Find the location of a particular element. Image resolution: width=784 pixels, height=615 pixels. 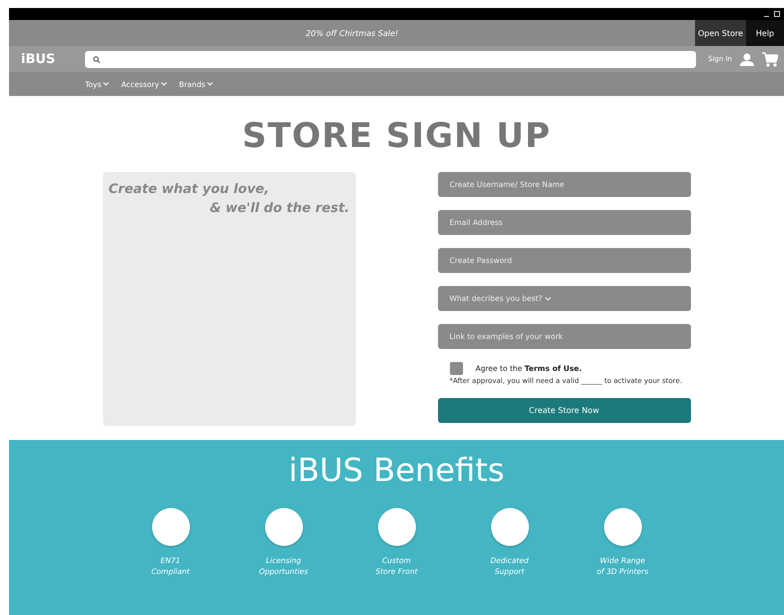

search-icon is located at coordinates (96, 59).